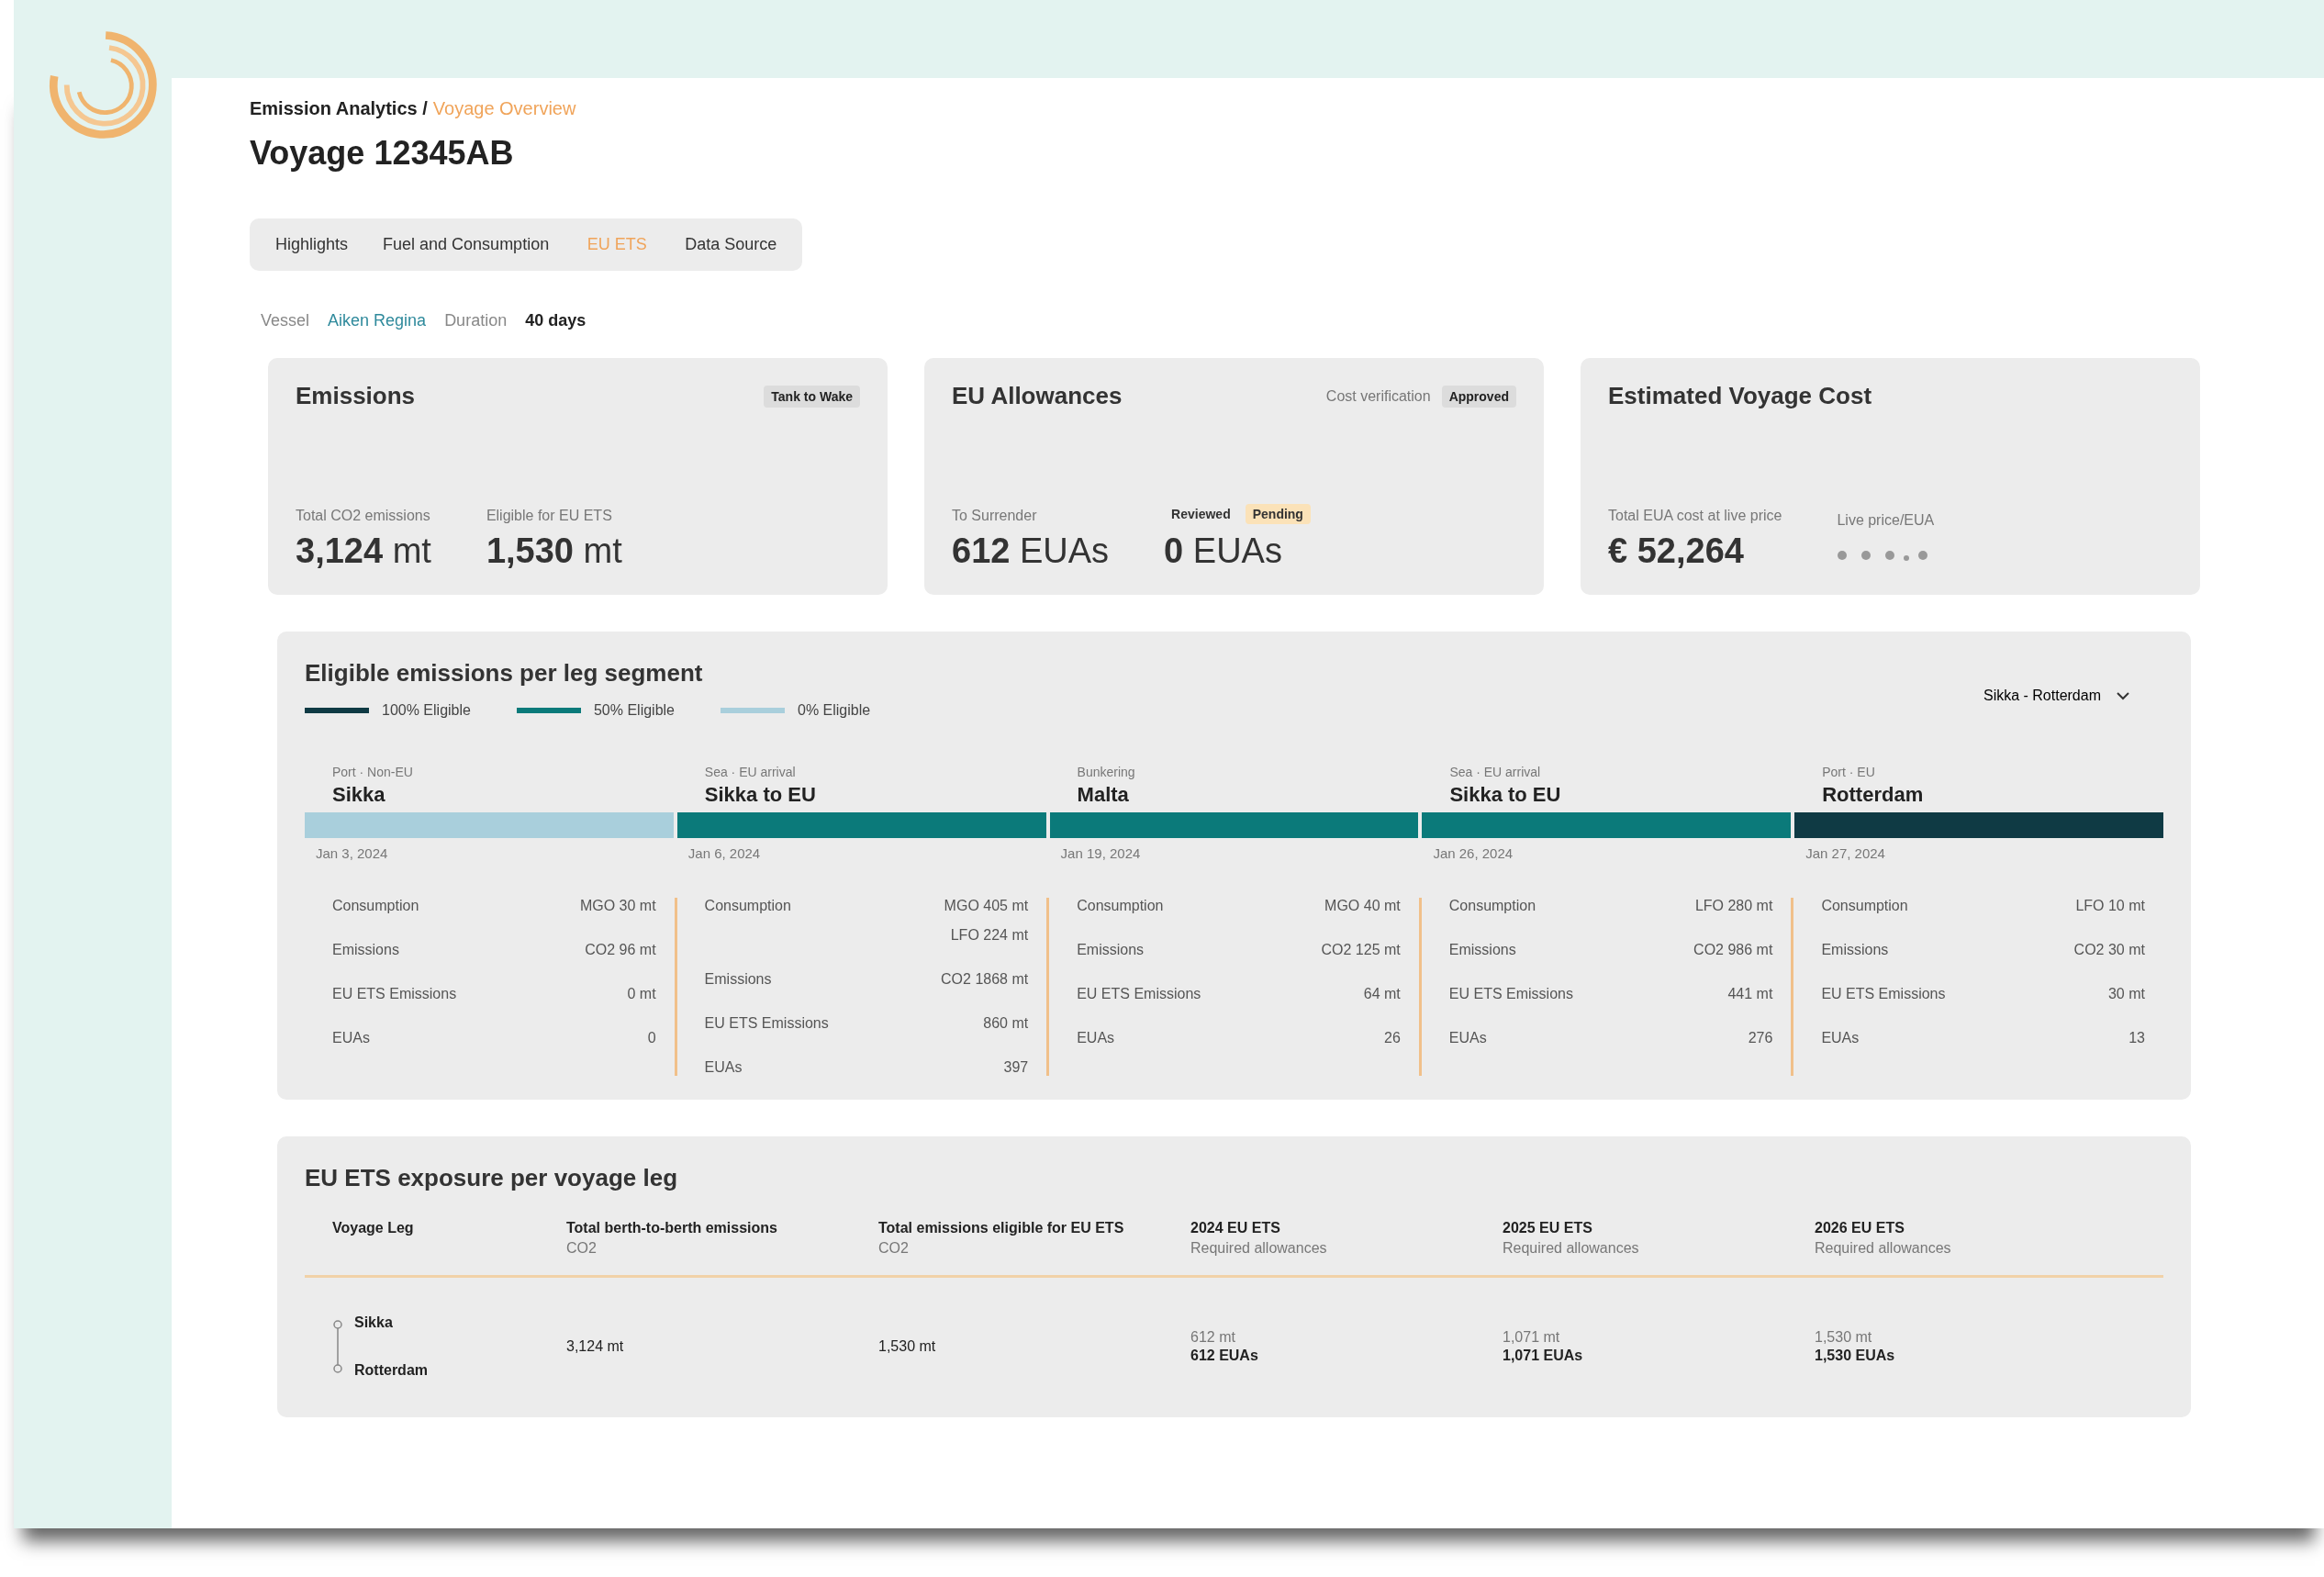  What do you see at coordinates (1031, 551) in the screenshot?
I see `stat-value: 612 EUAs` at bounding box center [1031, 551].